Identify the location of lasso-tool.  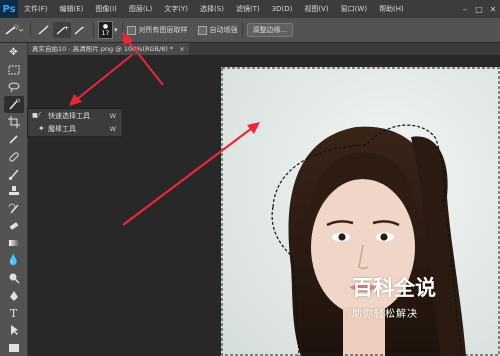
(14, 87).